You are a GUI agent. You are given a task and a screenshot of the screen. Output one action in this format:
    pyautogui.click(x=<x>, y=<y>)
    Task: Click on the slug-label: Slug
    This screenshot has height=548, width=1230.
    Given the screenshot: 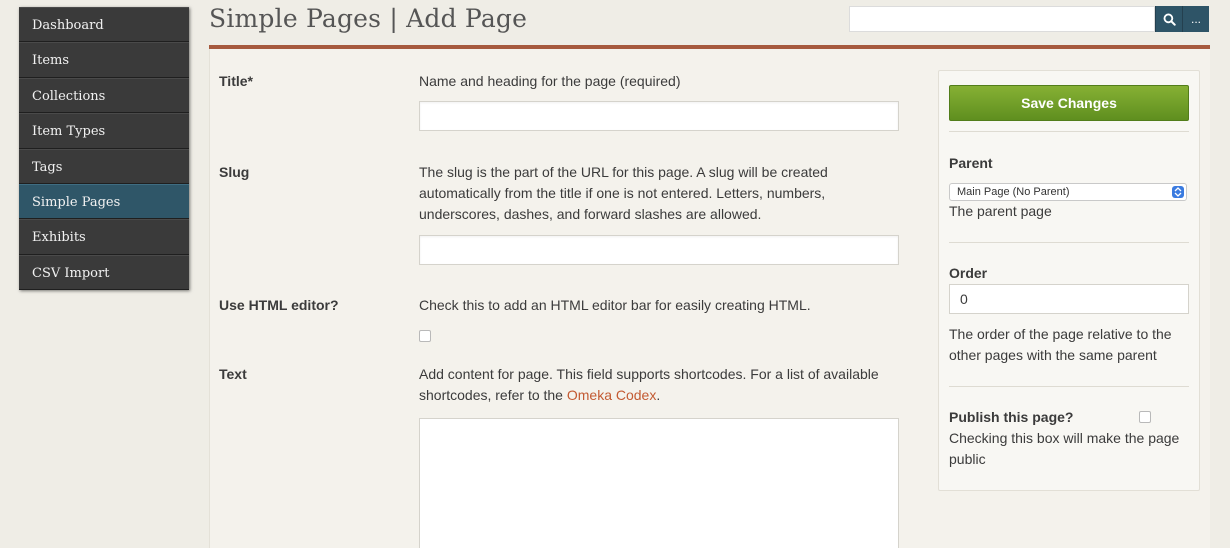 What is the action you would take?
    pyautogui.click(x=234, y=172)
    